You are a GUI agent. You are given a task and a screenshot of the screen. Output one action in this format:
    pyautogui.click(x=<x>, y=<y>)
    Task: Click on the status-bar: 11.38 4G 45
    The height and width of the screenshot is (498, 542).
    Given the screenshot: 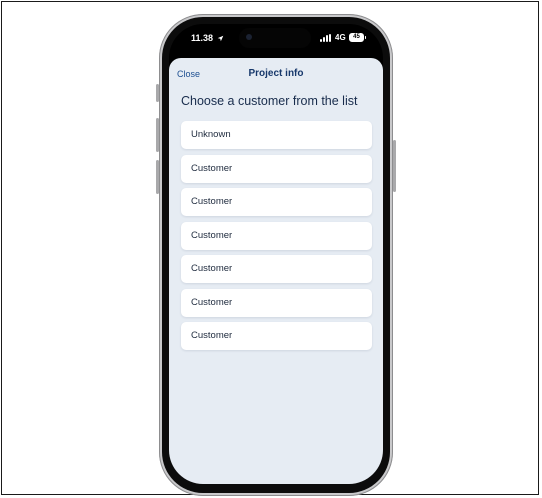 What is the action you would take?
    pyautogui.click(x=276, y=41)
    